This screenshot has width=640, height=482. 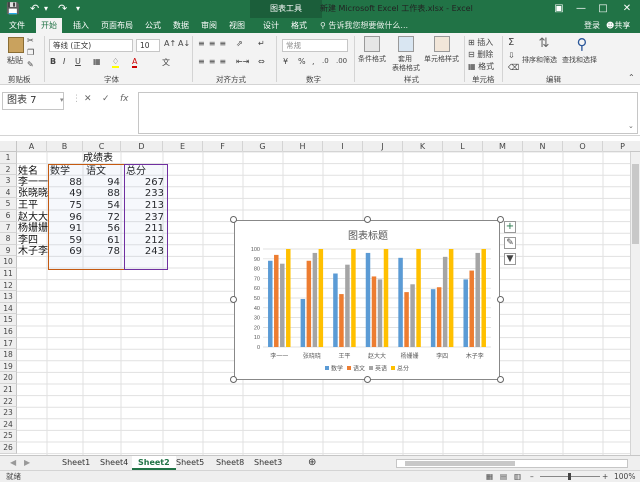 I want to click on borders-icon: ▦, so click(x=97, y=61).